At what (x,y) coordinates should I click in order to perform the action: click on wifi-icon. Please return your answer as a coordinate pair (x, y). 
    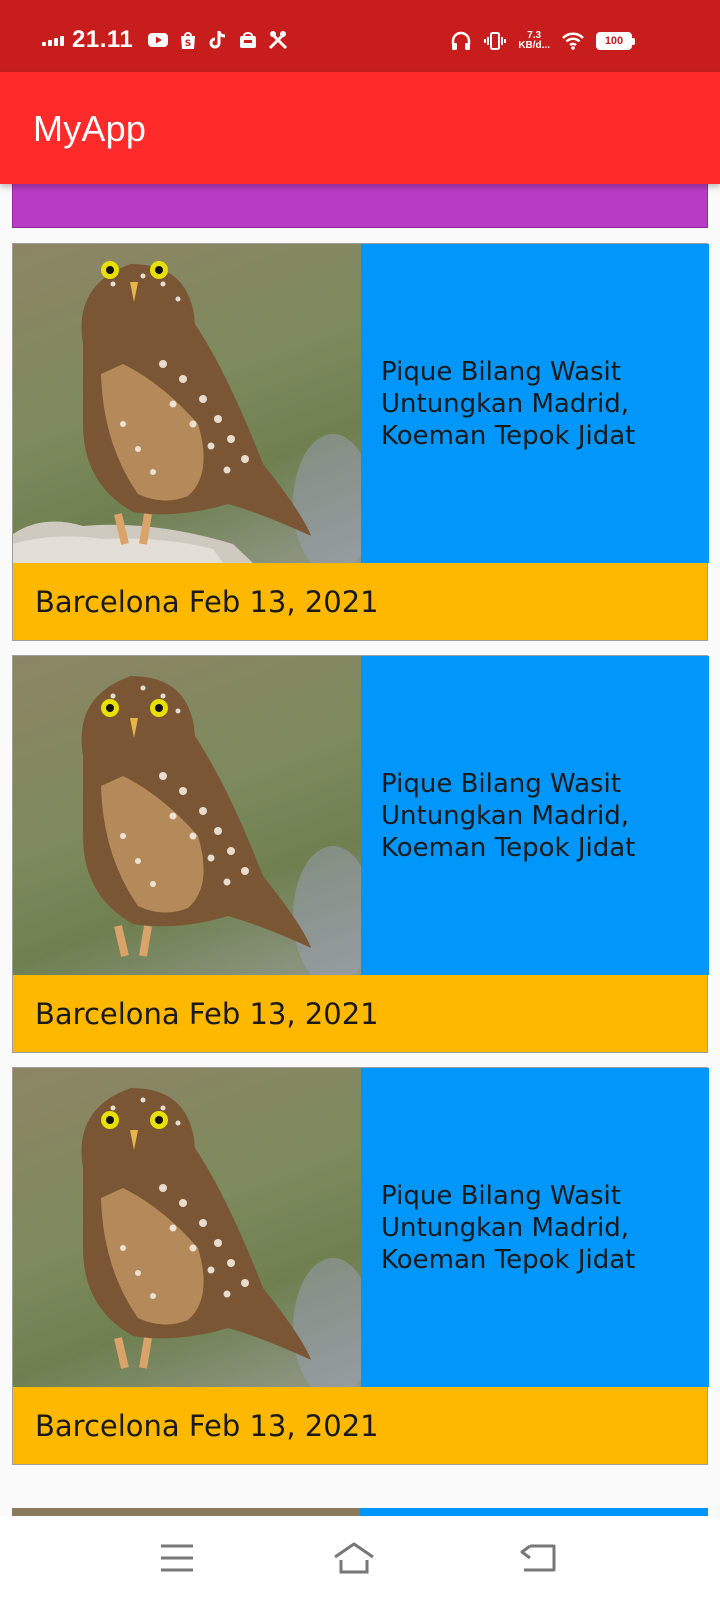
    Looking at the image, I should click on (573, 41).